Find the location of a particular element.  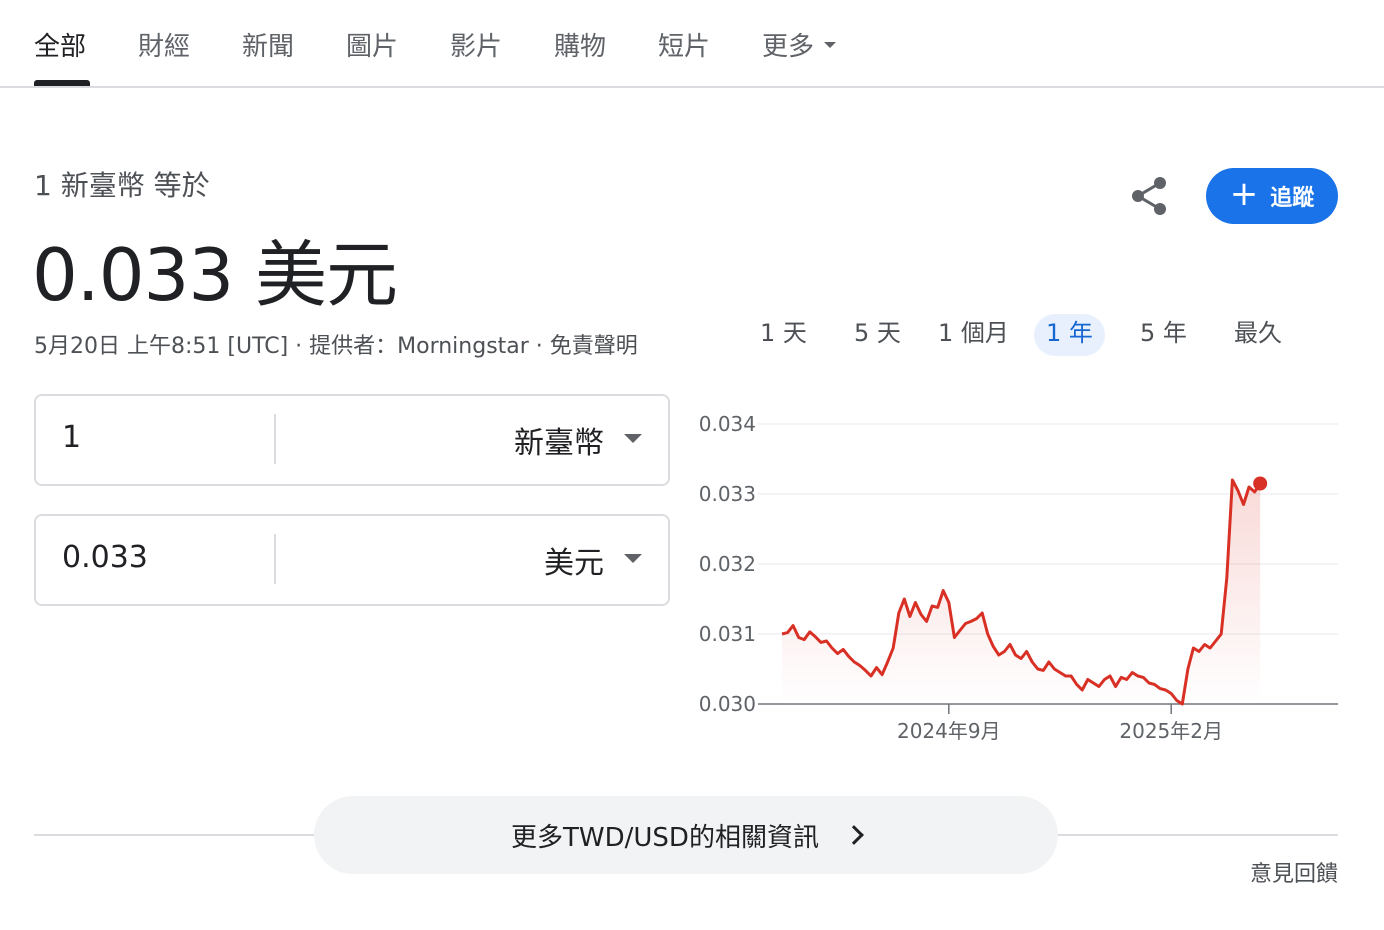

x-tick-label: 2024年9月 is located at coordinates (949, 731).